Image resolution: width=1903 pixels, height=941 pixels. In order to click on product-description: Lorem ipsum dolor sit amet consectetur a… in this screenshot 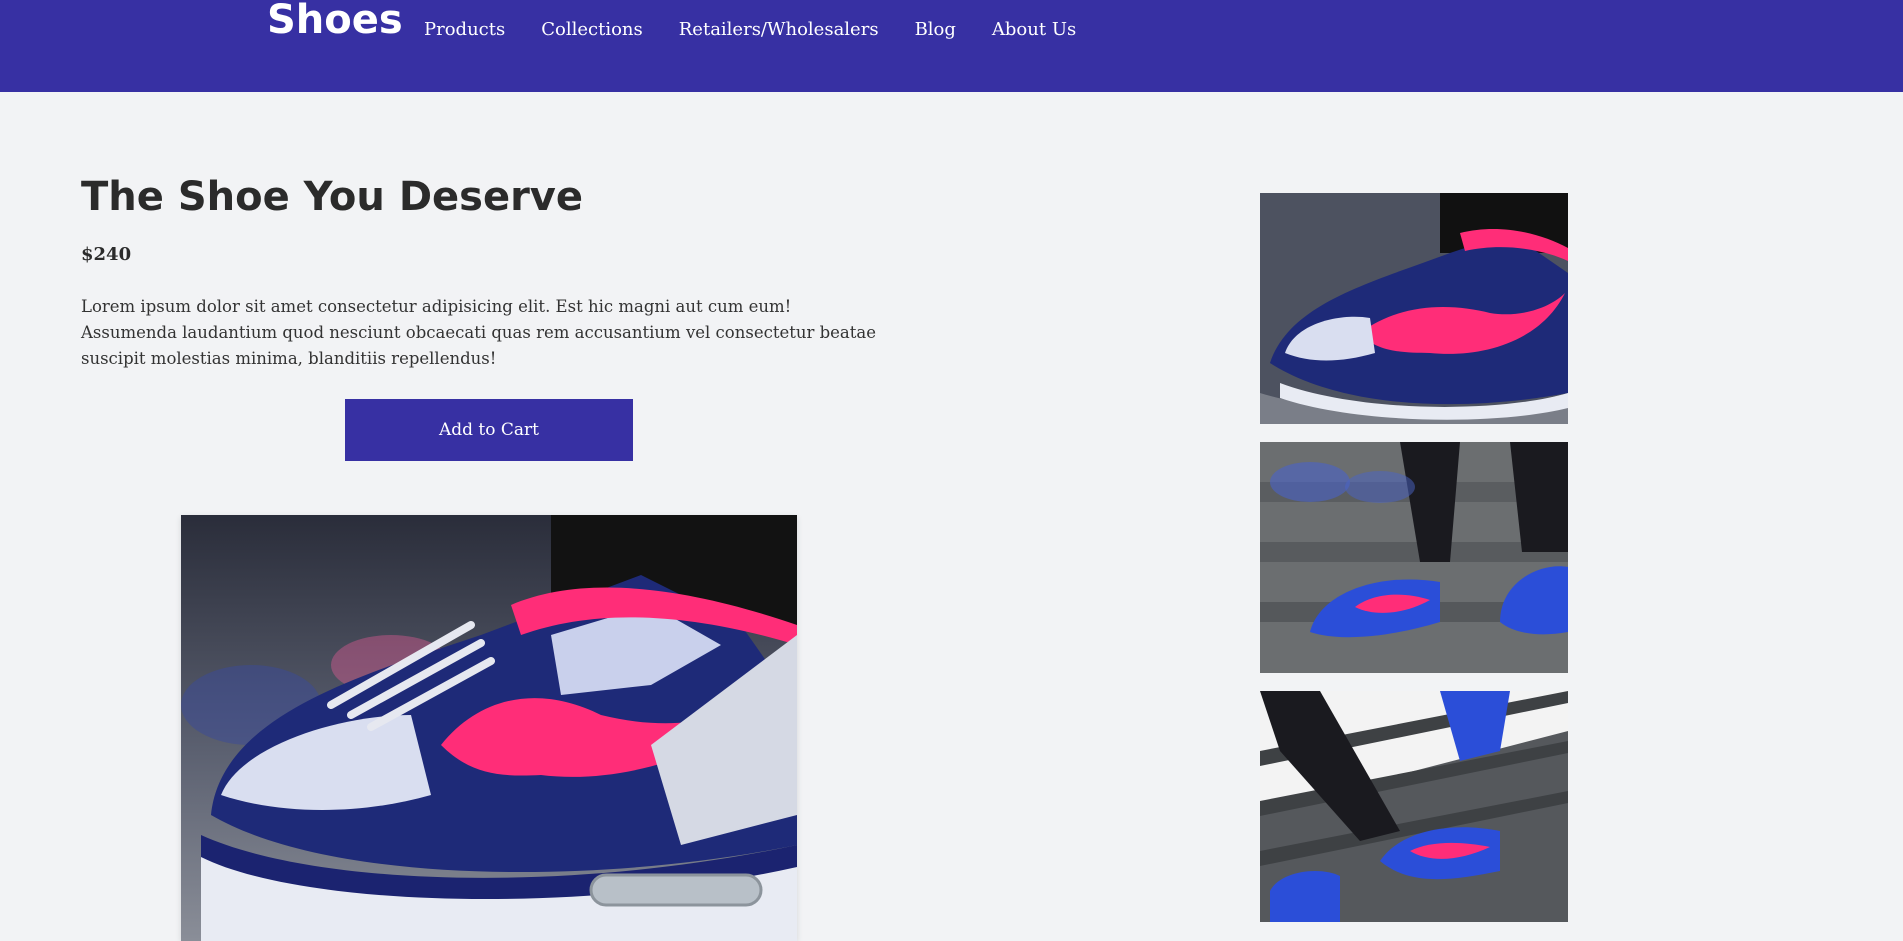, I will do `click(479, 332)`.